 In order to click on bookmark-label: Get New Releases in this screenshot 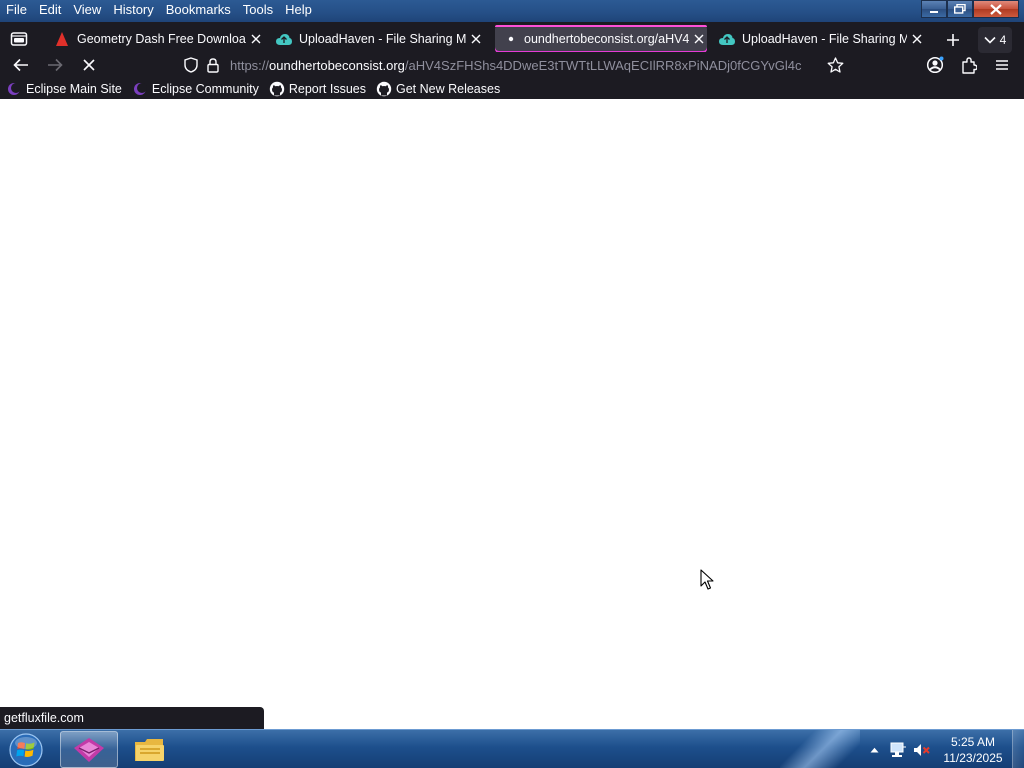, I will do `click(448, 89)`.